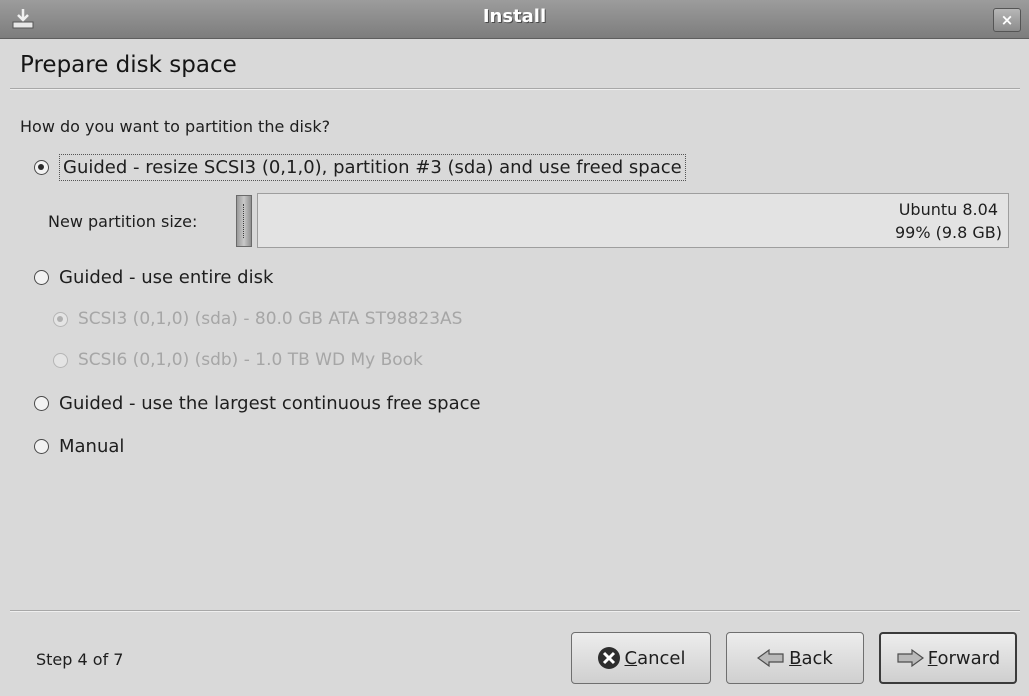  Describe the element at coordinates (948, 209) in the screenshot. I see `partition-name: Ubuntu 8.04` at that location.